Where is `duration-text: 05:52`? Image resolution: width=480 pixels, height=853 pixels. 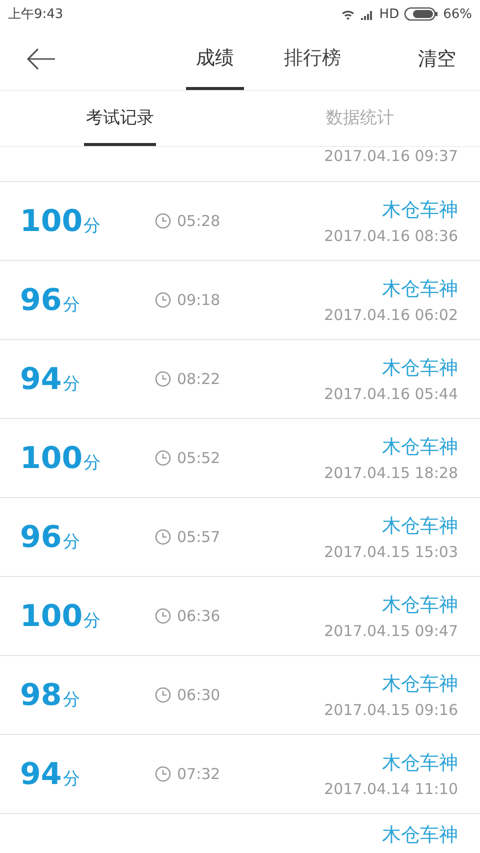
duration-text: 05:52 is located at coordinates (198, 458).